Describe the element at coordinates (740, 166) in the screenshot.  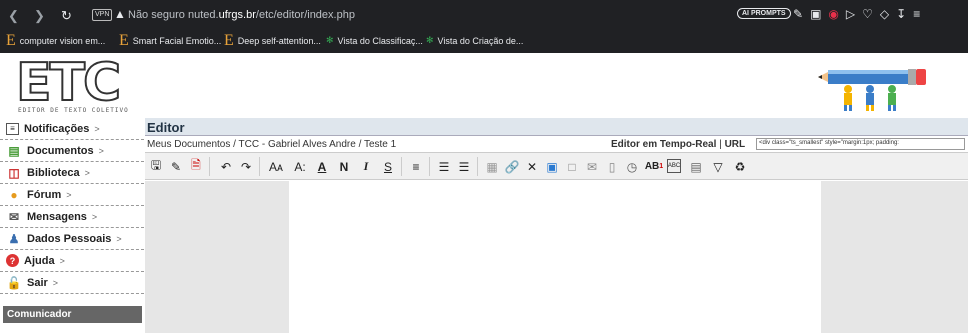
I see `structure-icon: ♻` at that location.